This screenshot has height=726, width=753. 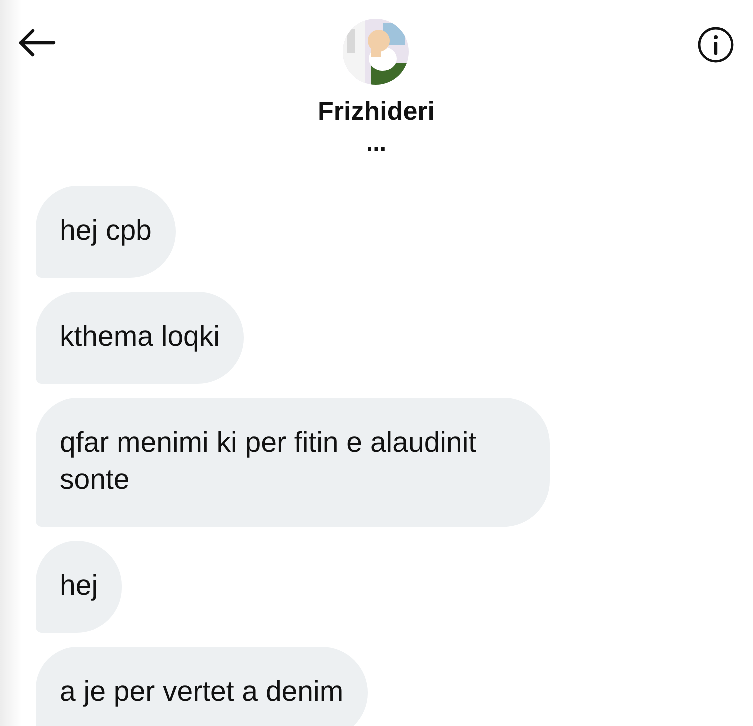 What do you see at coordinates (106, 232) in the screenshot?
I see `message-bubble: hej cpb` at bounding box center [106, 232].